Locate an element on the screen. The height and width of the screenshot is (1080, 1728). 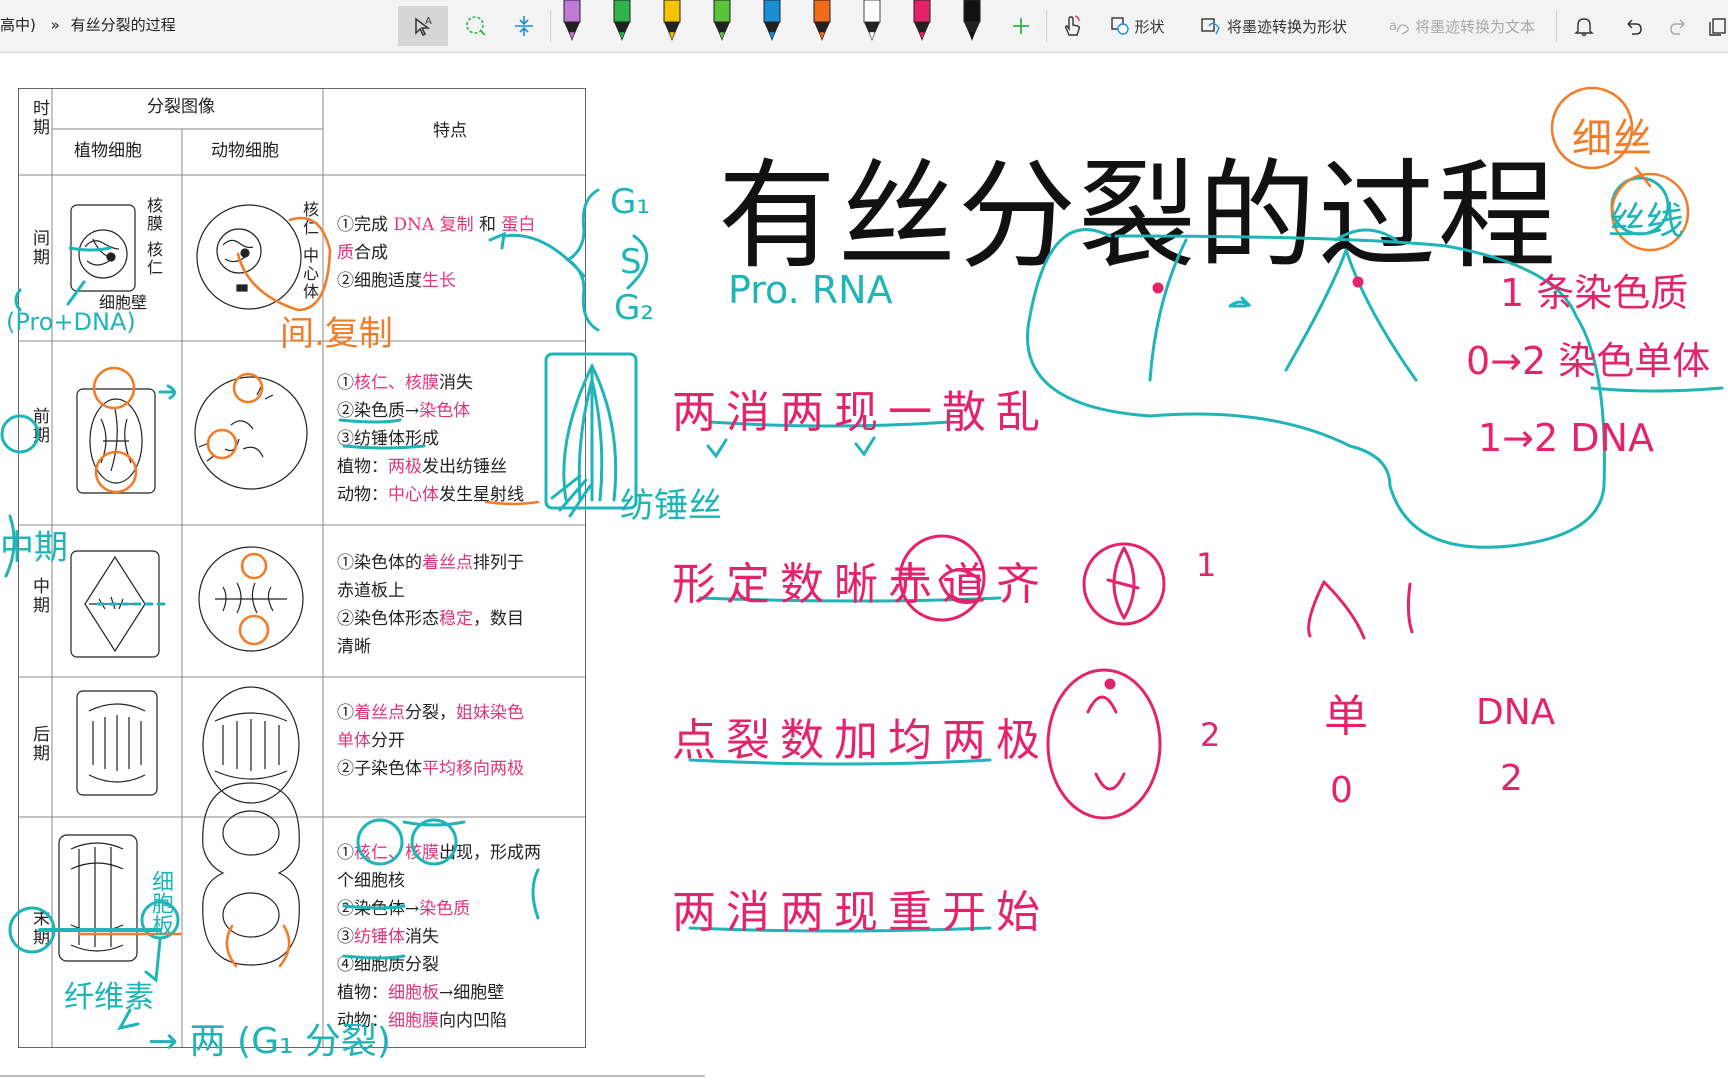
duplicated-chromosome is located at coordinates (1351, 305).